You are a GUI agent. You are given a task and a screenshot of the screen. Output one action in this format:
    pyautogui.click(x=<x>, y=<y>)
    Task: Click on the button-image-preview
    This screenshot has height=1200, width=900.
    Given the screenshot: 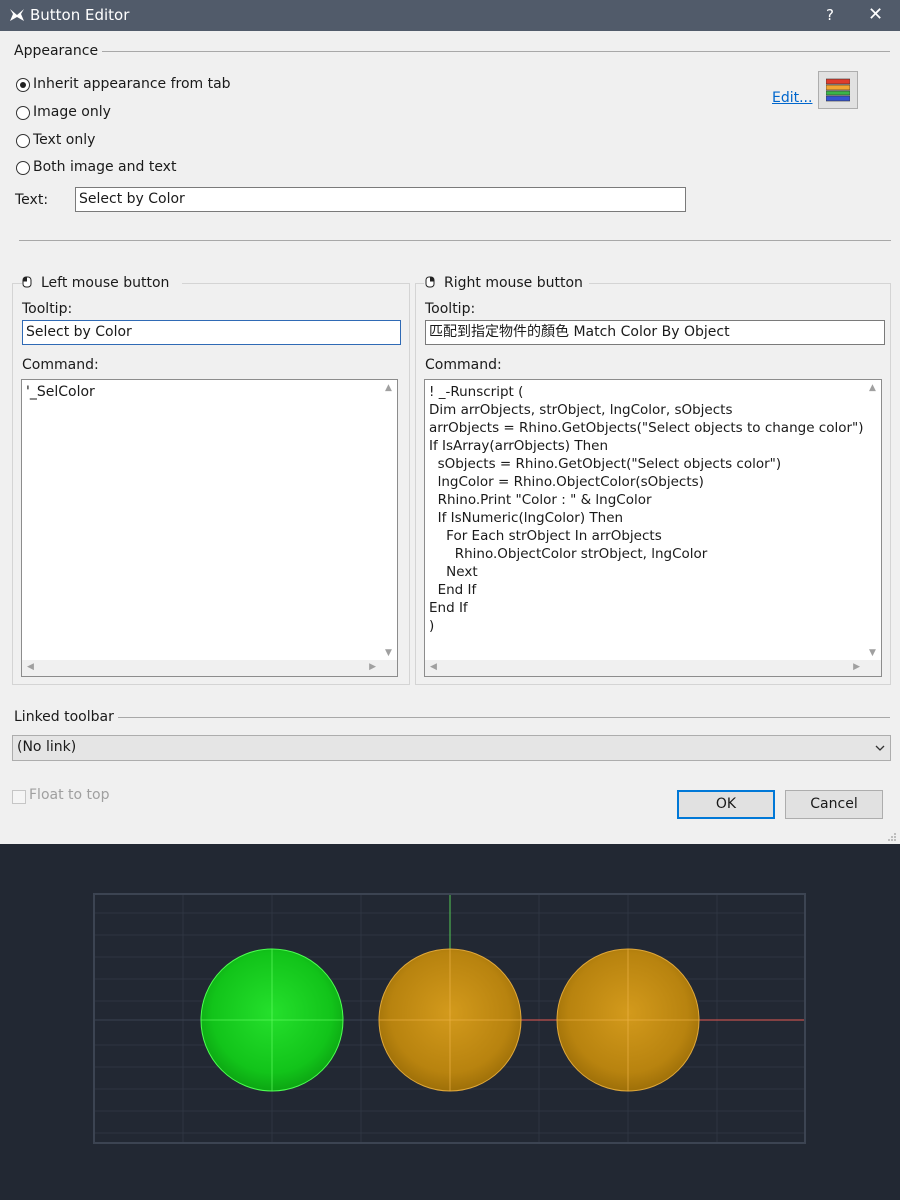 What is the action you would take?
    pyautogui.click(x=838, y=90)
    